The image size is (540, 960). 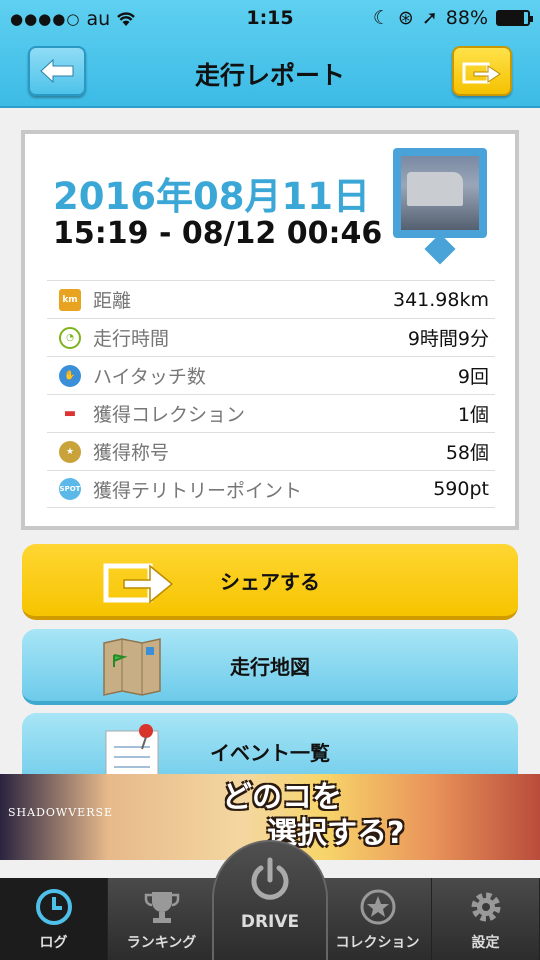 I want to click on star-icon, so click(x=378, y=907).